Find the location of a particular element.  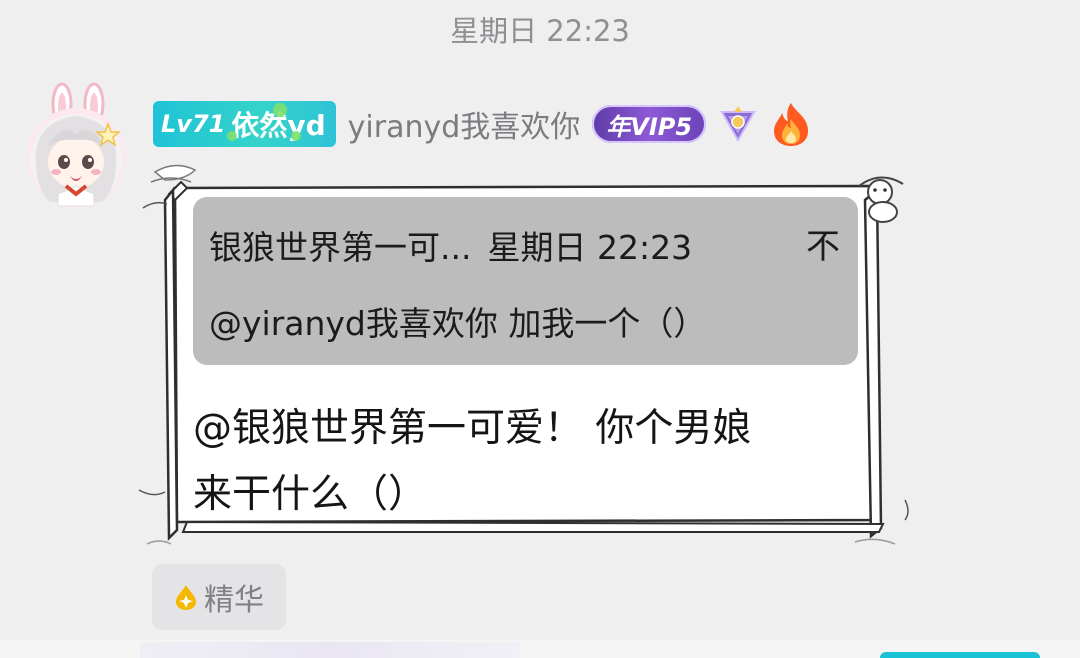

message-text: @银狼世界第一可爱！ 你个男娘 来干什么（） is located at coordinates (523, 462).